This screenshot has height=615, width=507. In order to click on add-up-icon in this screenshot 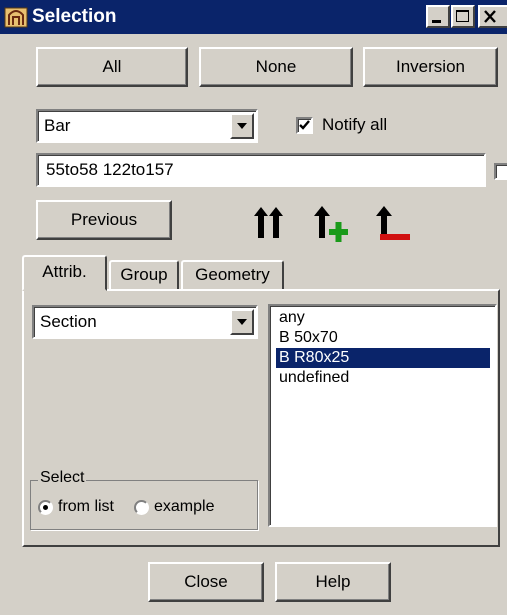, I will do `click(331, 223)`.